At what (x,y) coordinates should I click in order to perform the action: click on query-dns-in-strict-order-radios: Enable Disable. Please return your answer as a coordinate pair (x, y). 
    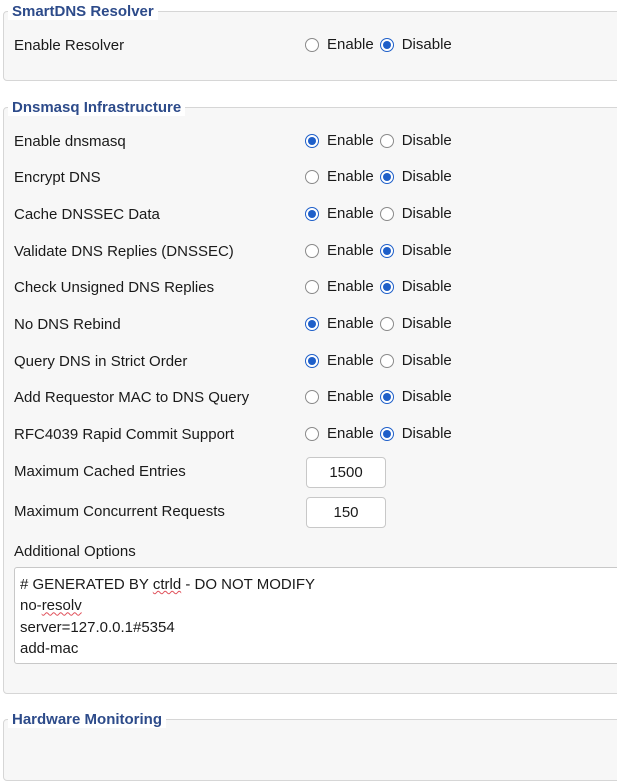
    Looking at the image, I should click on (381, 360).